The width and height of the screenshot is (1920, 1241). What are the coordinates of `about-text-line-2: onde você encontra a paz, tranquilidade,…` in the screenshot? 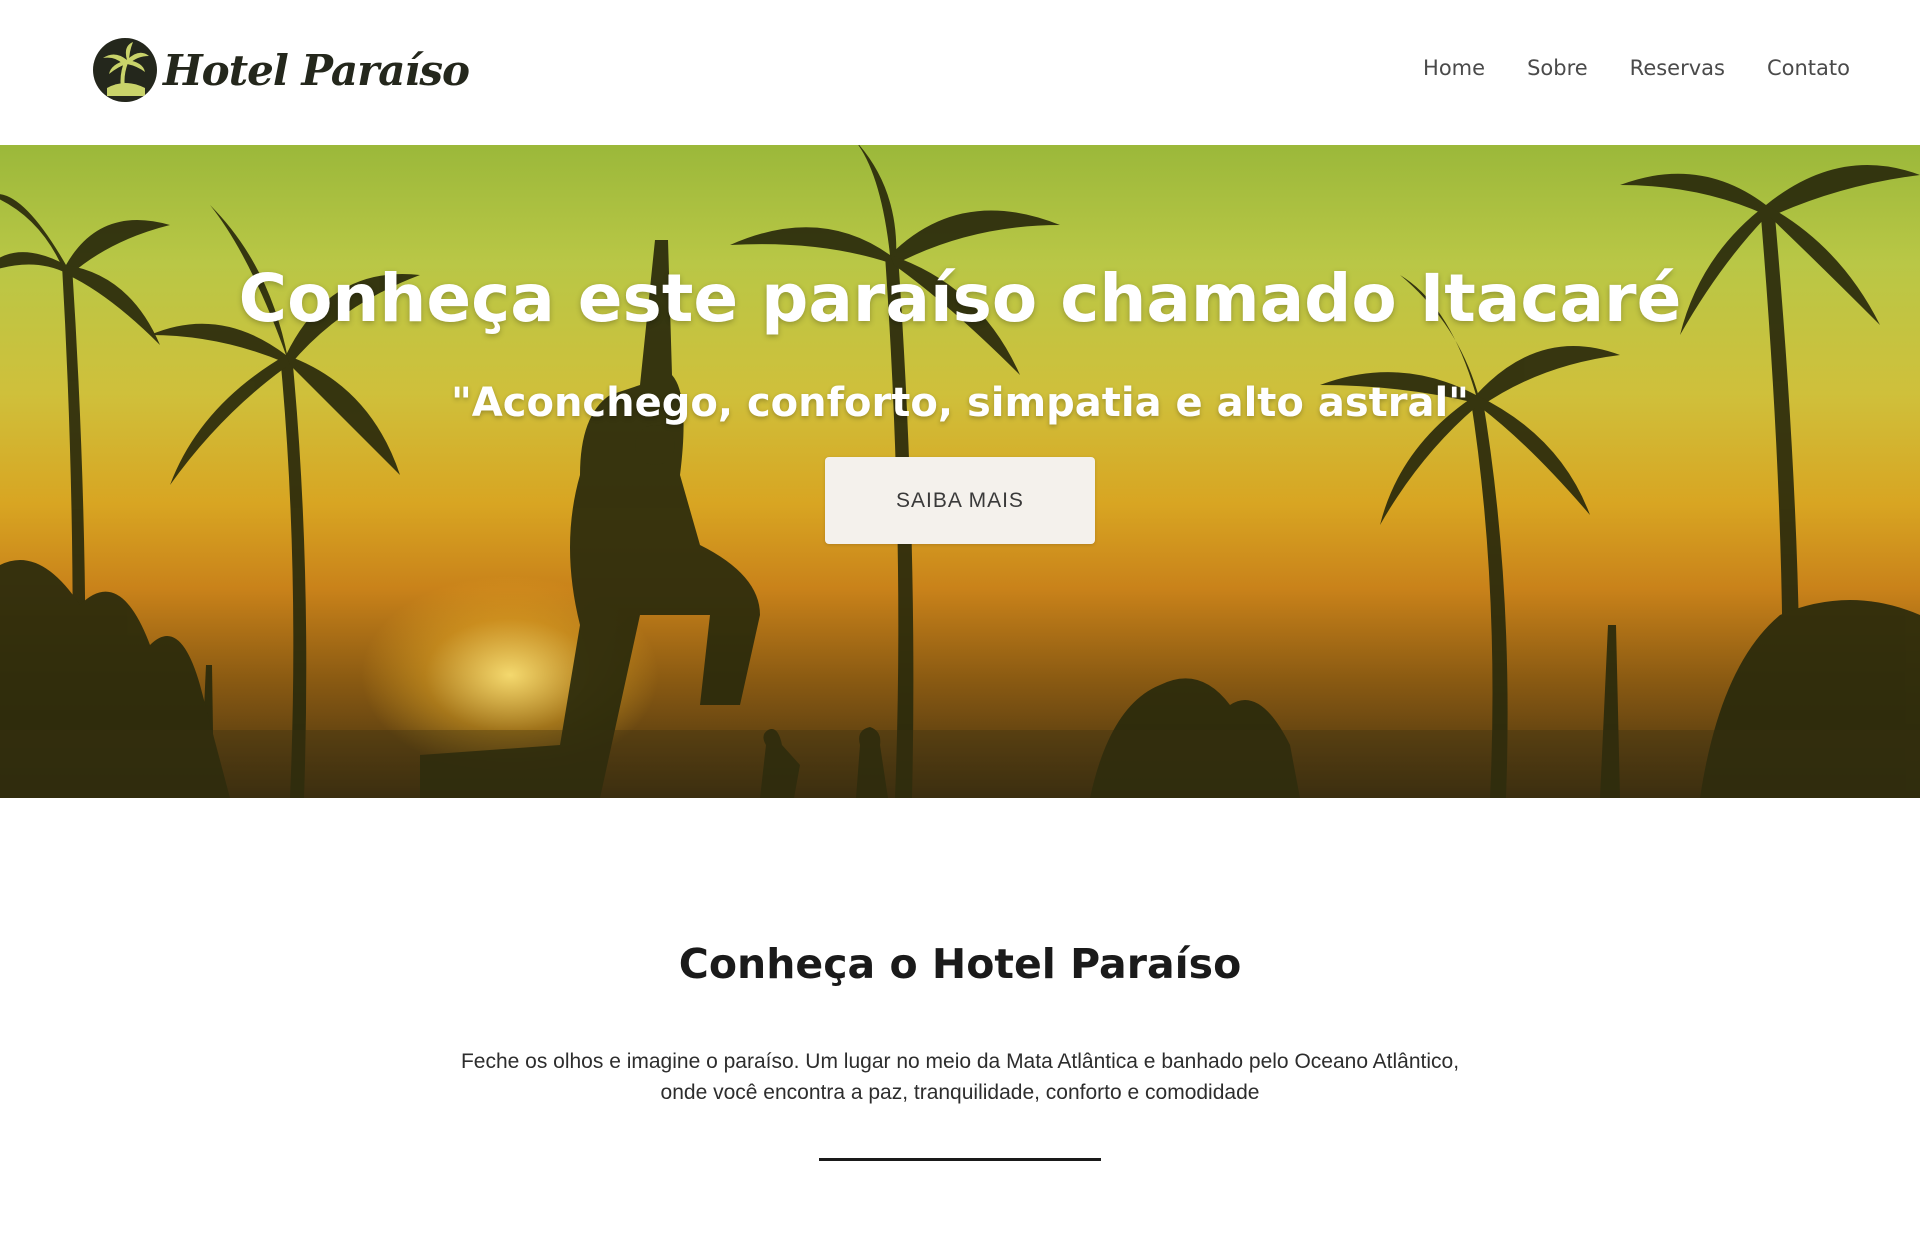 It's located at (960, 1092).